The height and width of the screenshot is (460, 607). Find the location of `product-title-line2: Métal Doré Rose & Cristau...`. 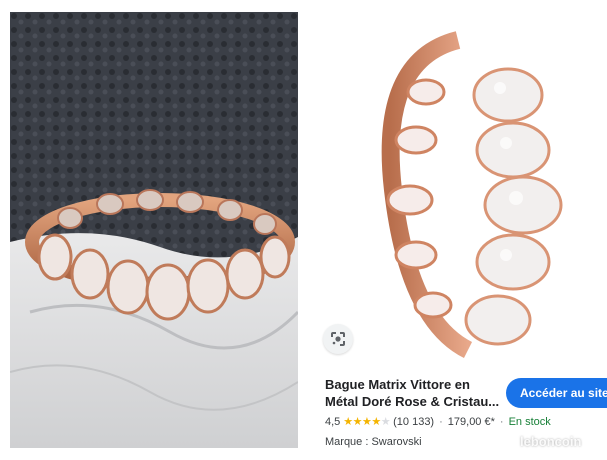

product-title-line2: Métal Doré Rose & Cristau... is located at coordinates (412, 401).